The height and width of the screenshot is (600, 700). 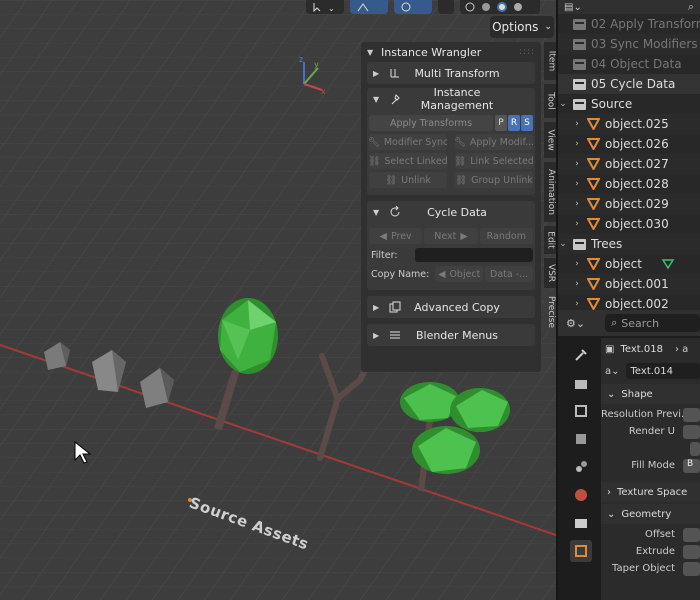 I want to click on outliner-row-object-025: › object.025, so click(x=629, y=124).